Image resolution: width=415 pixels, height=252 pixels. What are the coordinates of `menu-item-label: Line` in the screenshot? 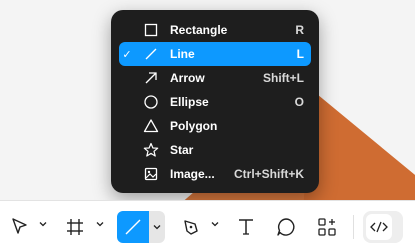 It's located at (182, 54).